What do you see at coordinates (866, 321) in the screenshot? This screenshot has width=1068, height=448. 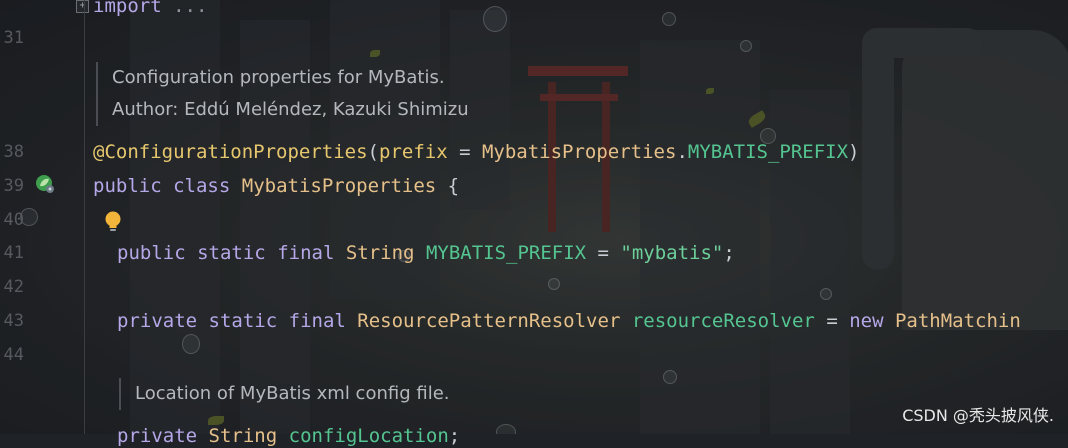 I see `keyword: new` at bounding box center [866, 321].